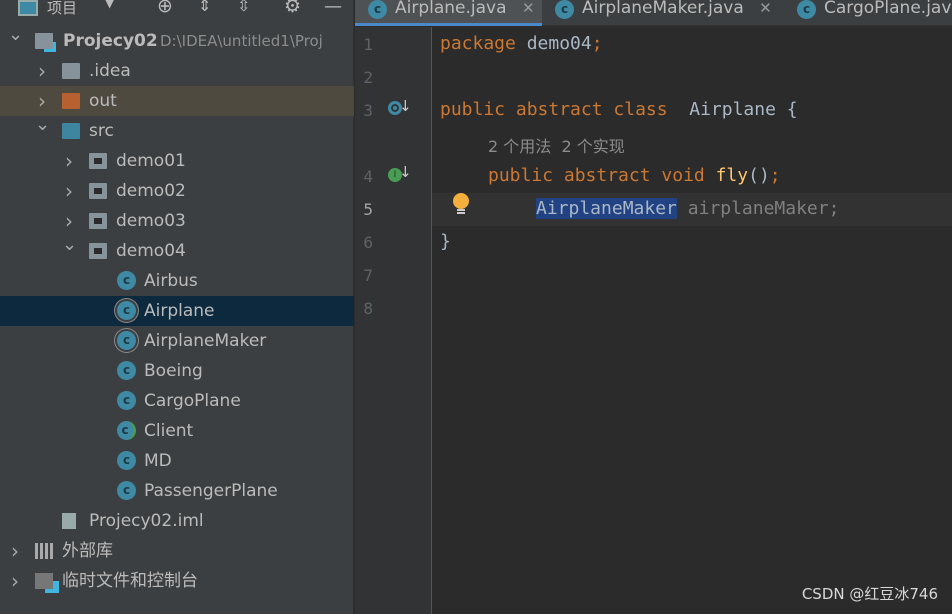 The height and width of the screenshot is (614, 952). I want to click on tree-item-label: demo02, so click(151, 191).